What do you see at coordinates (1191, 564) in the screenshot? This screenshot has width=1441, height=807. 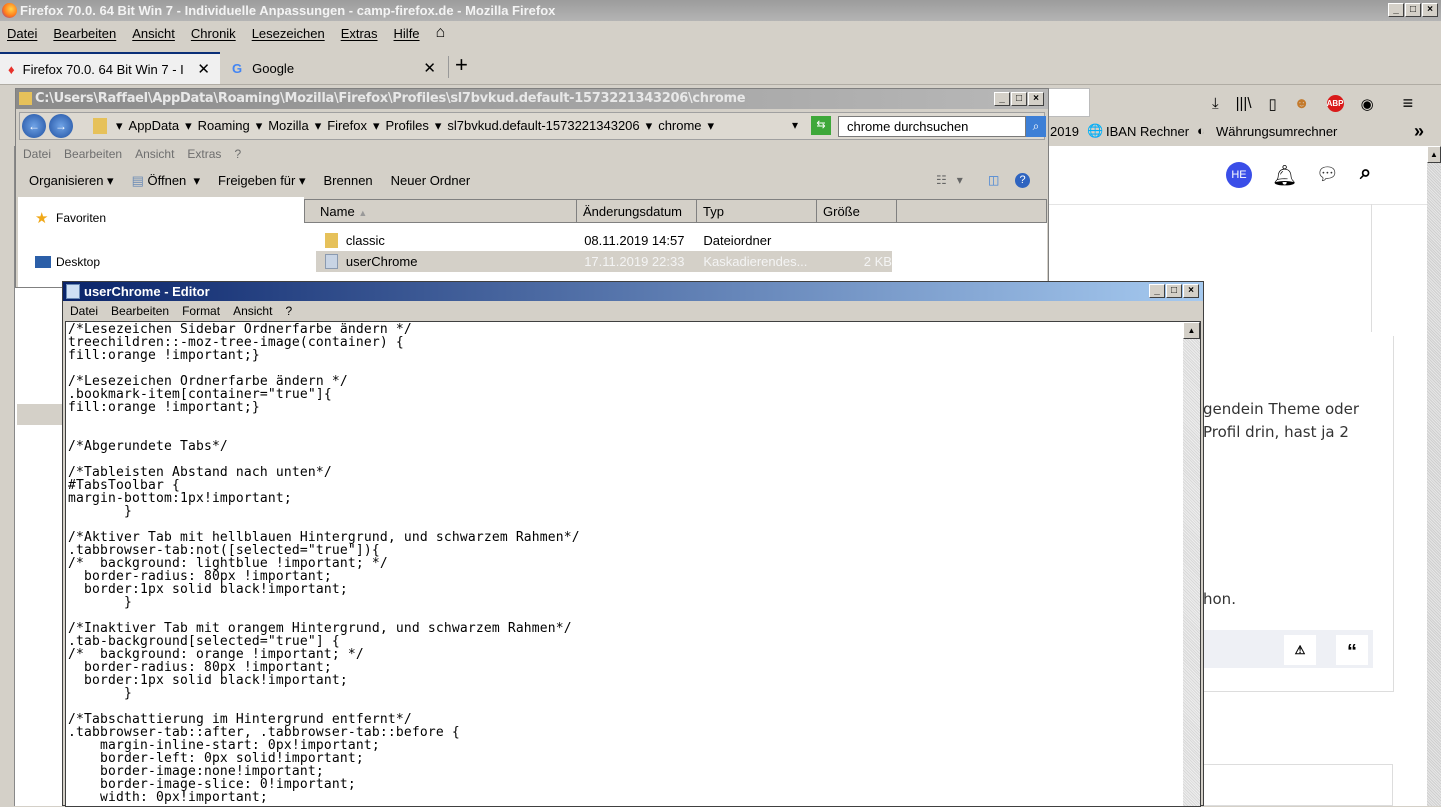 I see `notepad-scrollbar: ▲` at bounding box center [1191, 564].